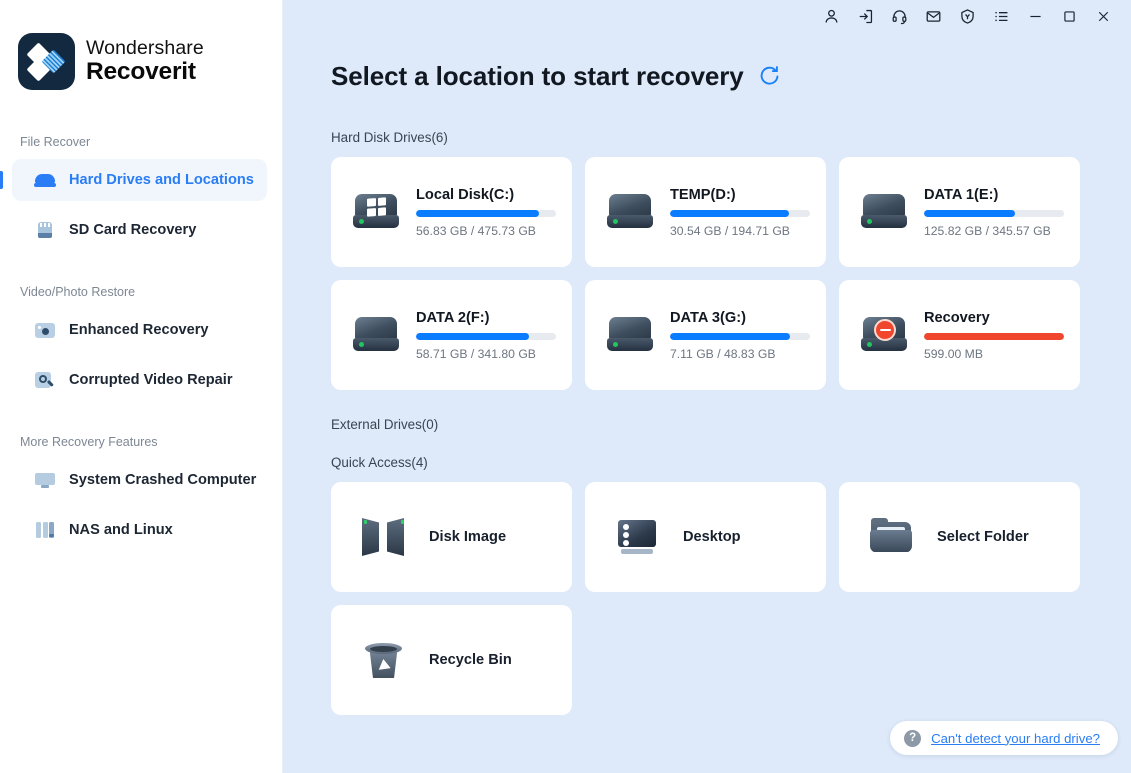  What do you see at coordinates (389, 137) in the screenshot?
I see `section-label-hard-disk-drives: Hard Disk Drives(6)` at bounding box center [389, 137].